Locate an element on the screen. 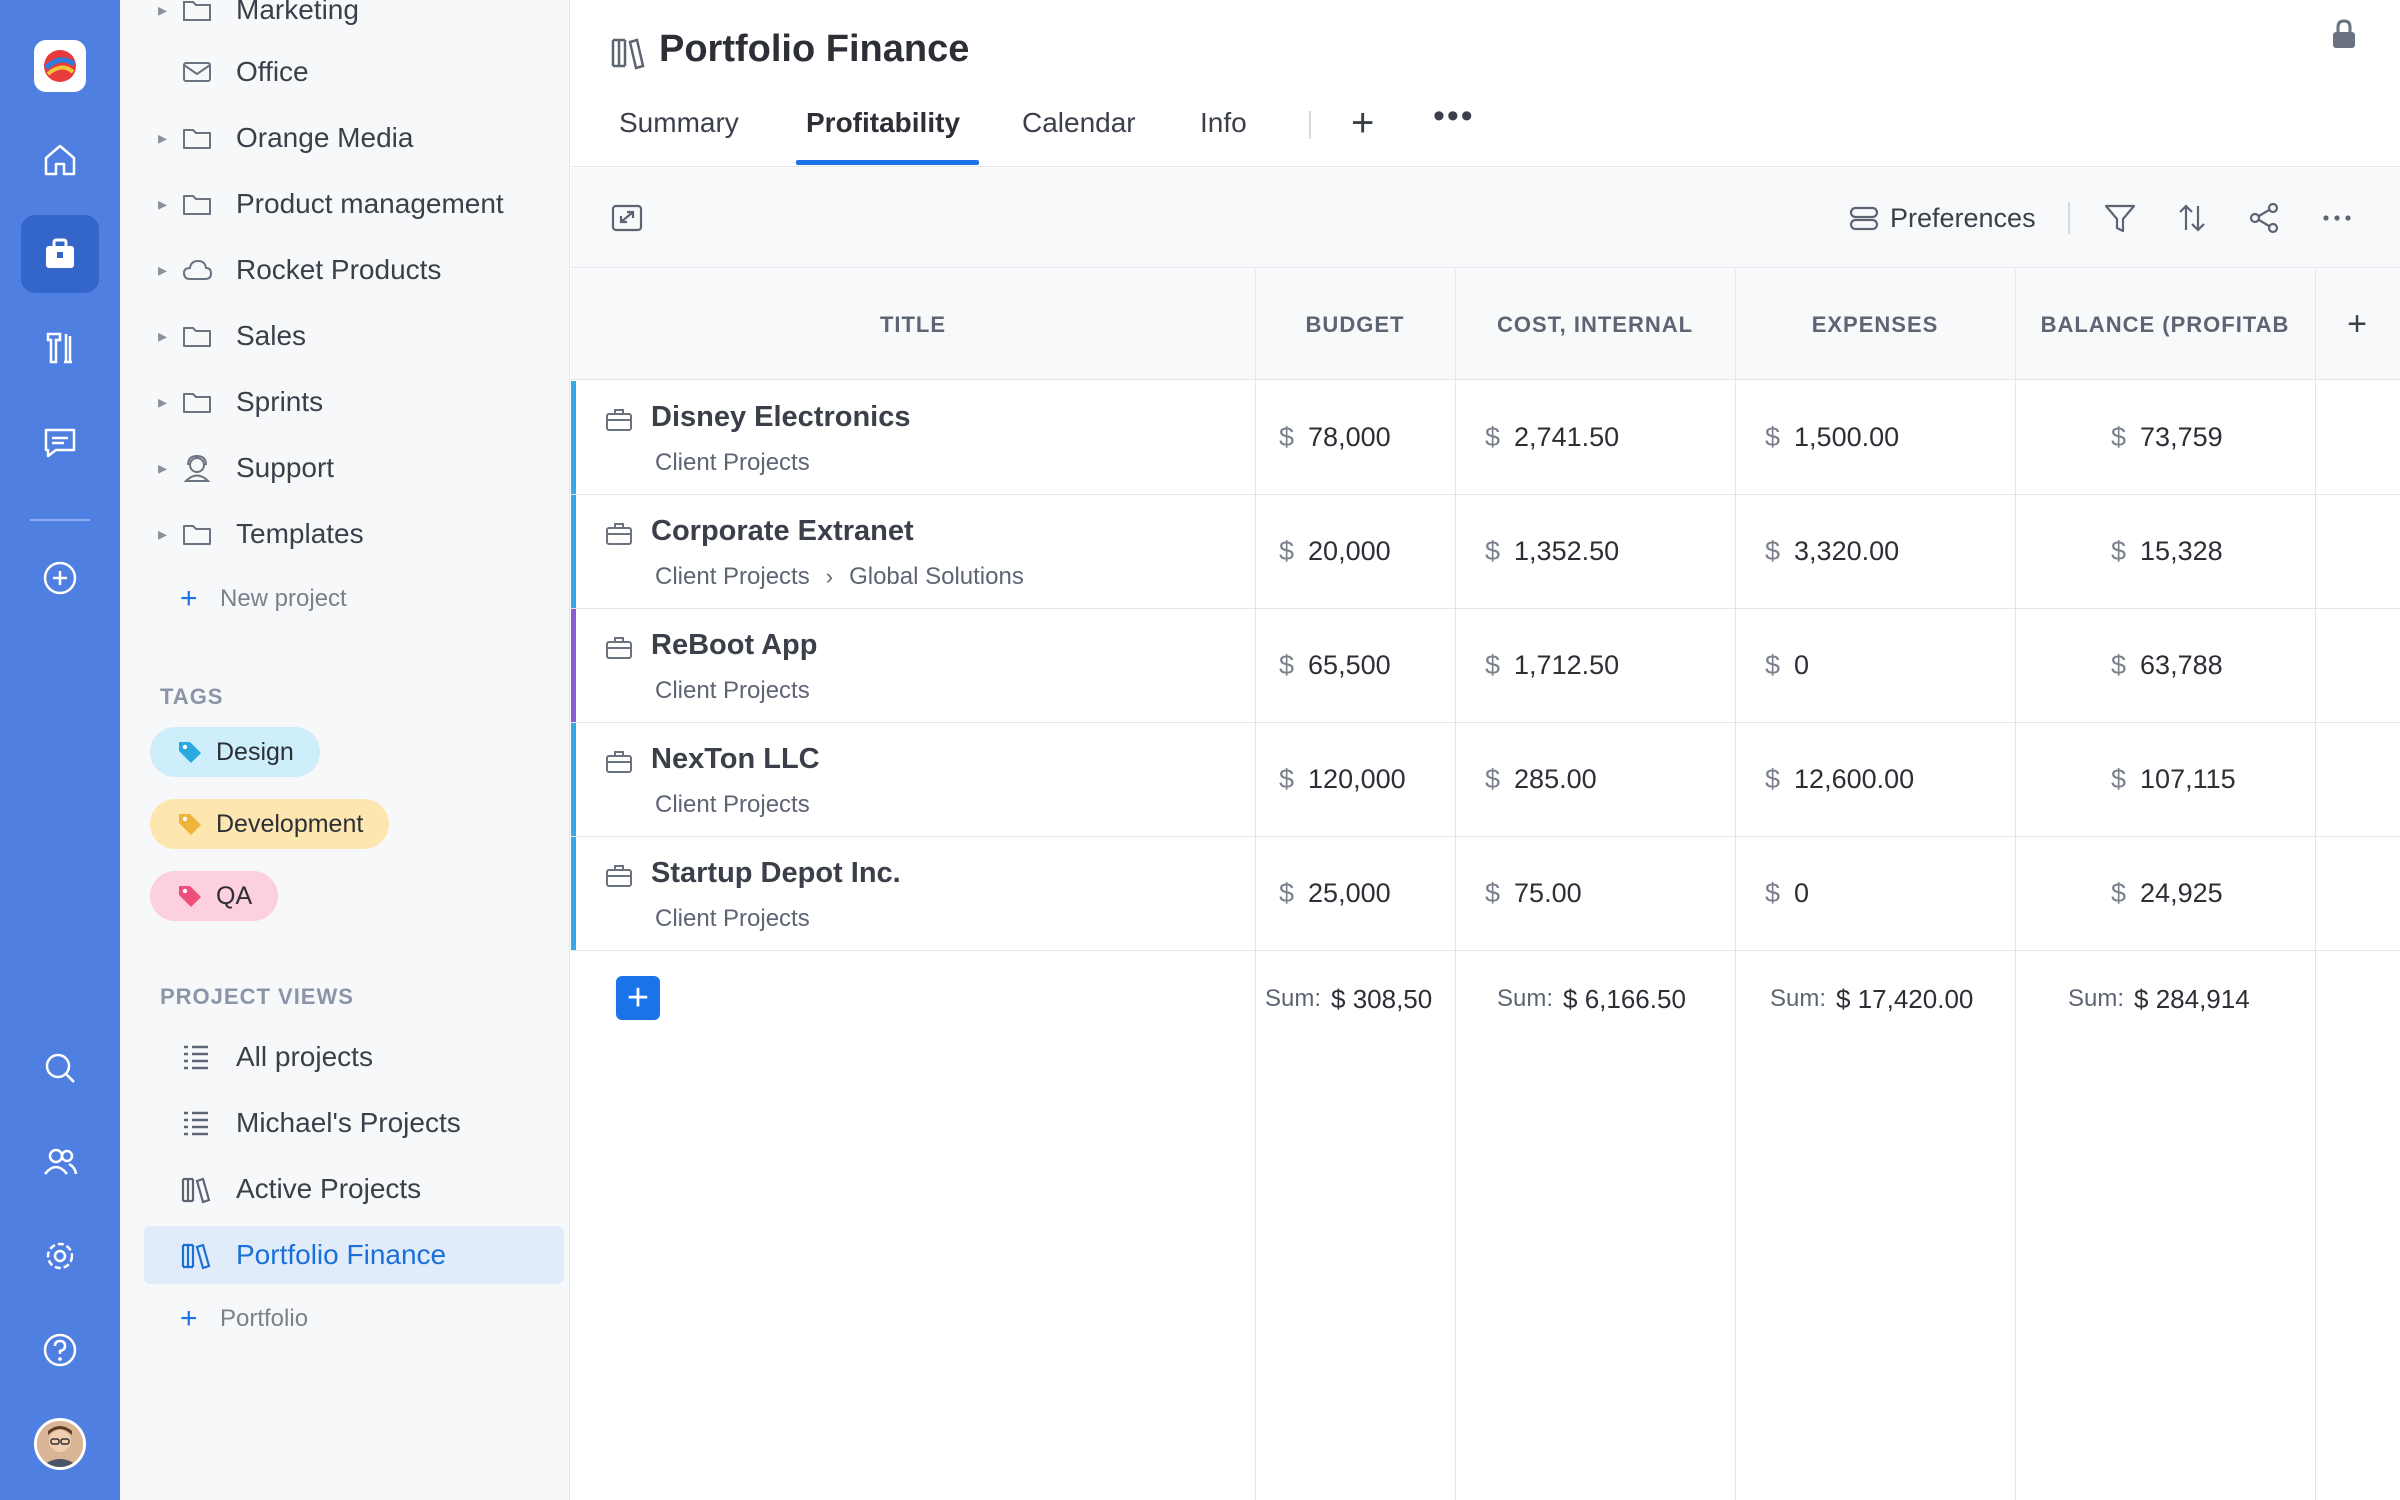  cost-internal-cell: $2,741.50 is located at coordinates (1552, 437).